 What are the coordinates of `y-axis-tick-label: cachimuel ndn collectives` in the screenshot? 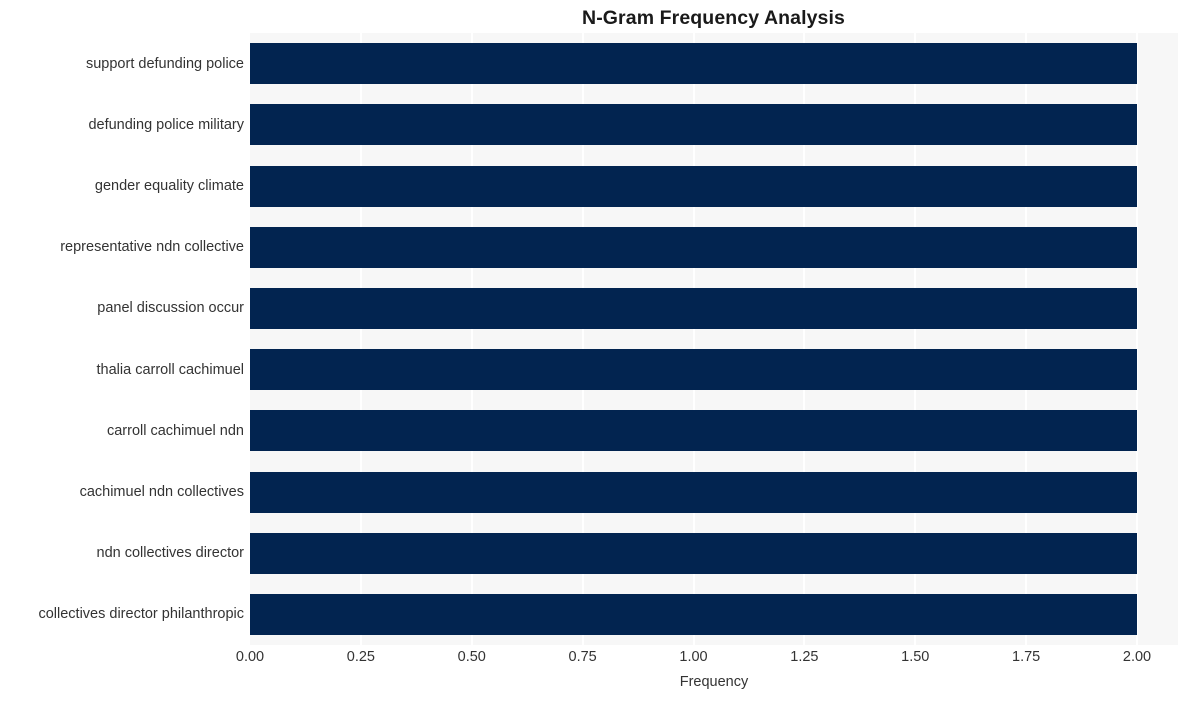 It's located at (161, 492).